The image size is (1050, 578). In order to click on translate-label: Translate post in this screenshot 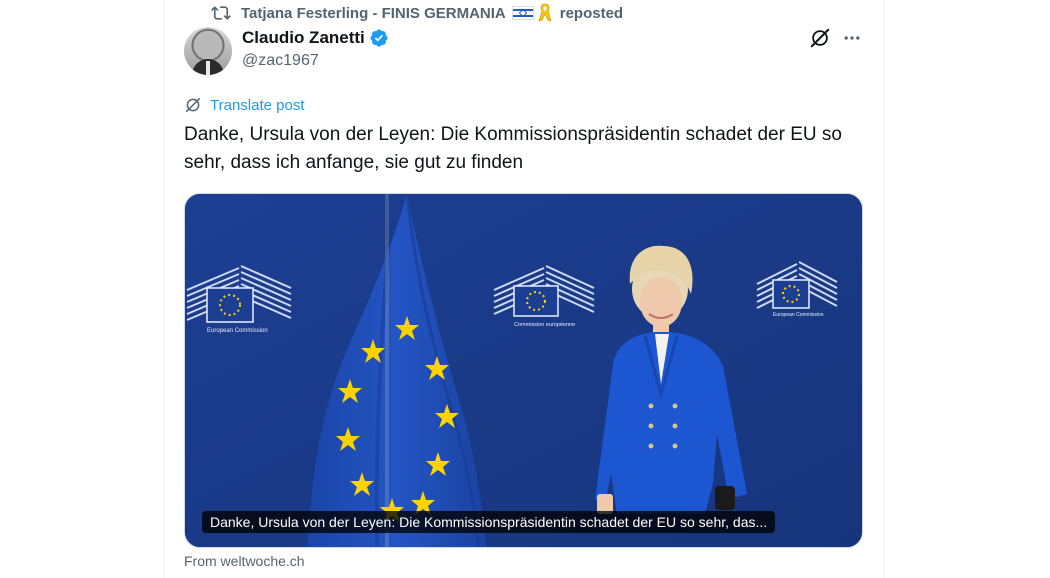, I will do `click(257, 105)`.